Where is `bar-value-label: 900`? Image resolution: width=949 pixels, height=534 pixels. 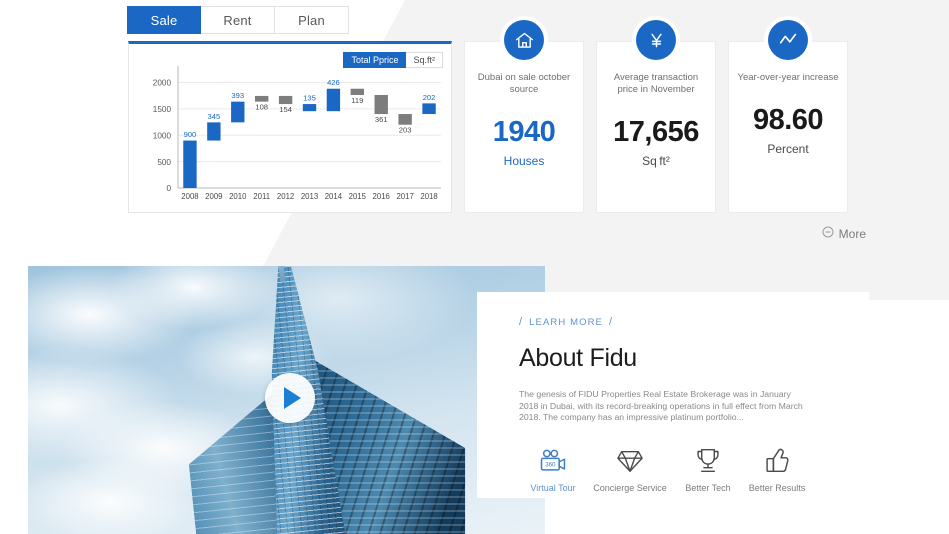
bar-value-label: 900 is located at coordinates (190, 134).